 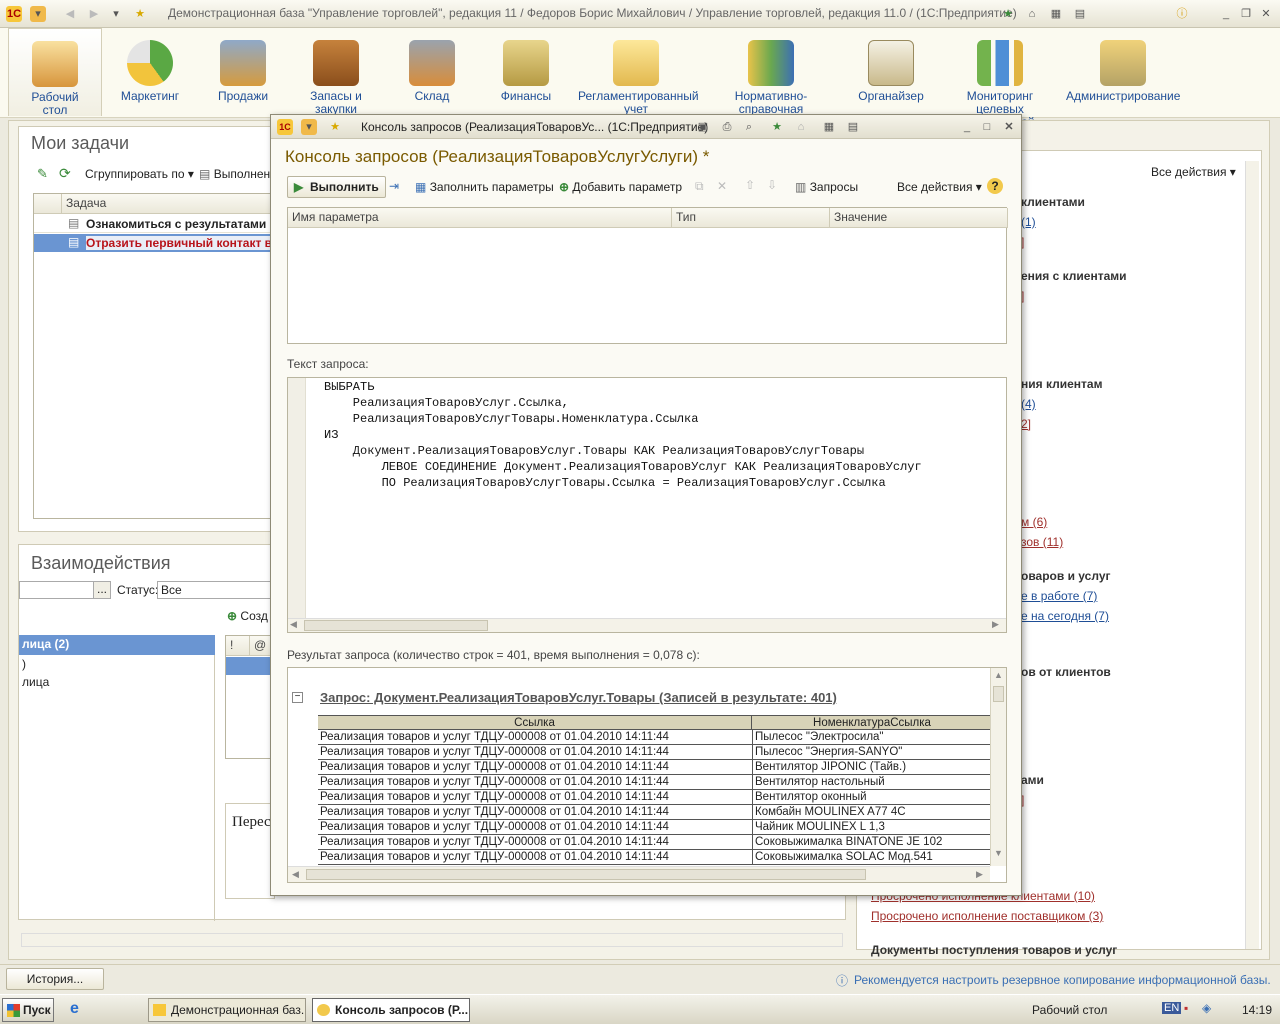 I want to click on info-icon: ⓘ, so click(x=1182, y=14).